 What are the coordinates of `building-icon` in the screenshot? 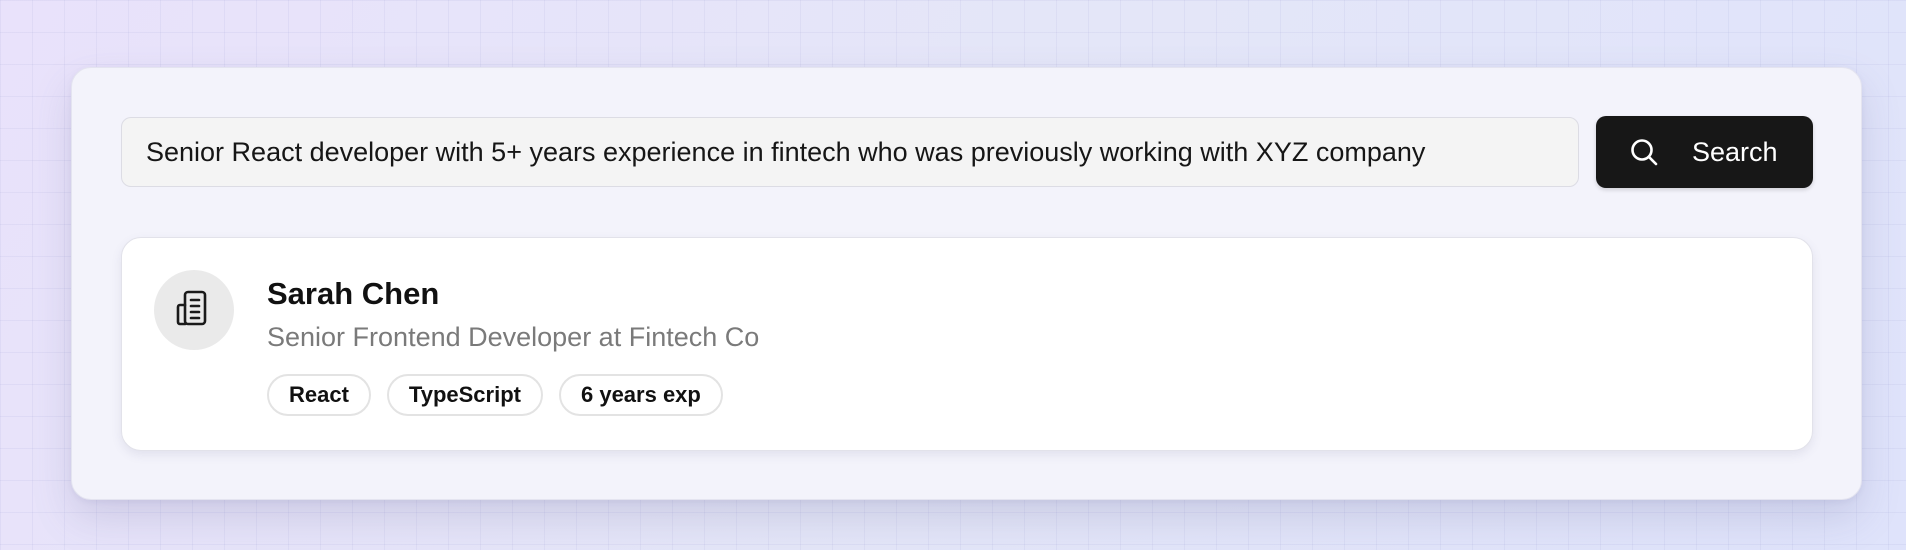 It's located at (194, 310).